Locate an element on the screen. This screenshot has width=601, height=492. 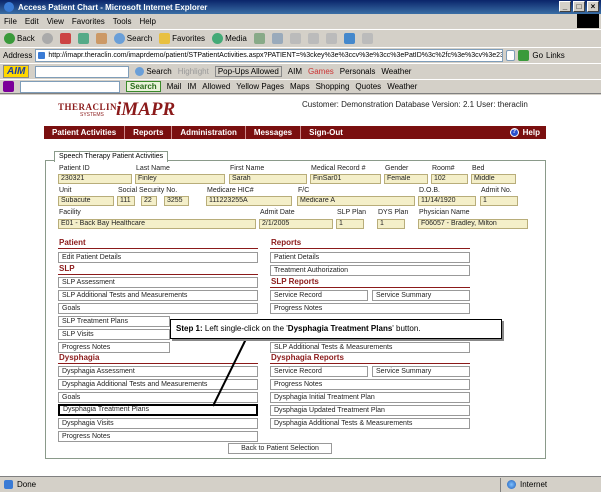
yahoo-im-button: IM is located at coordinates (191, 86).